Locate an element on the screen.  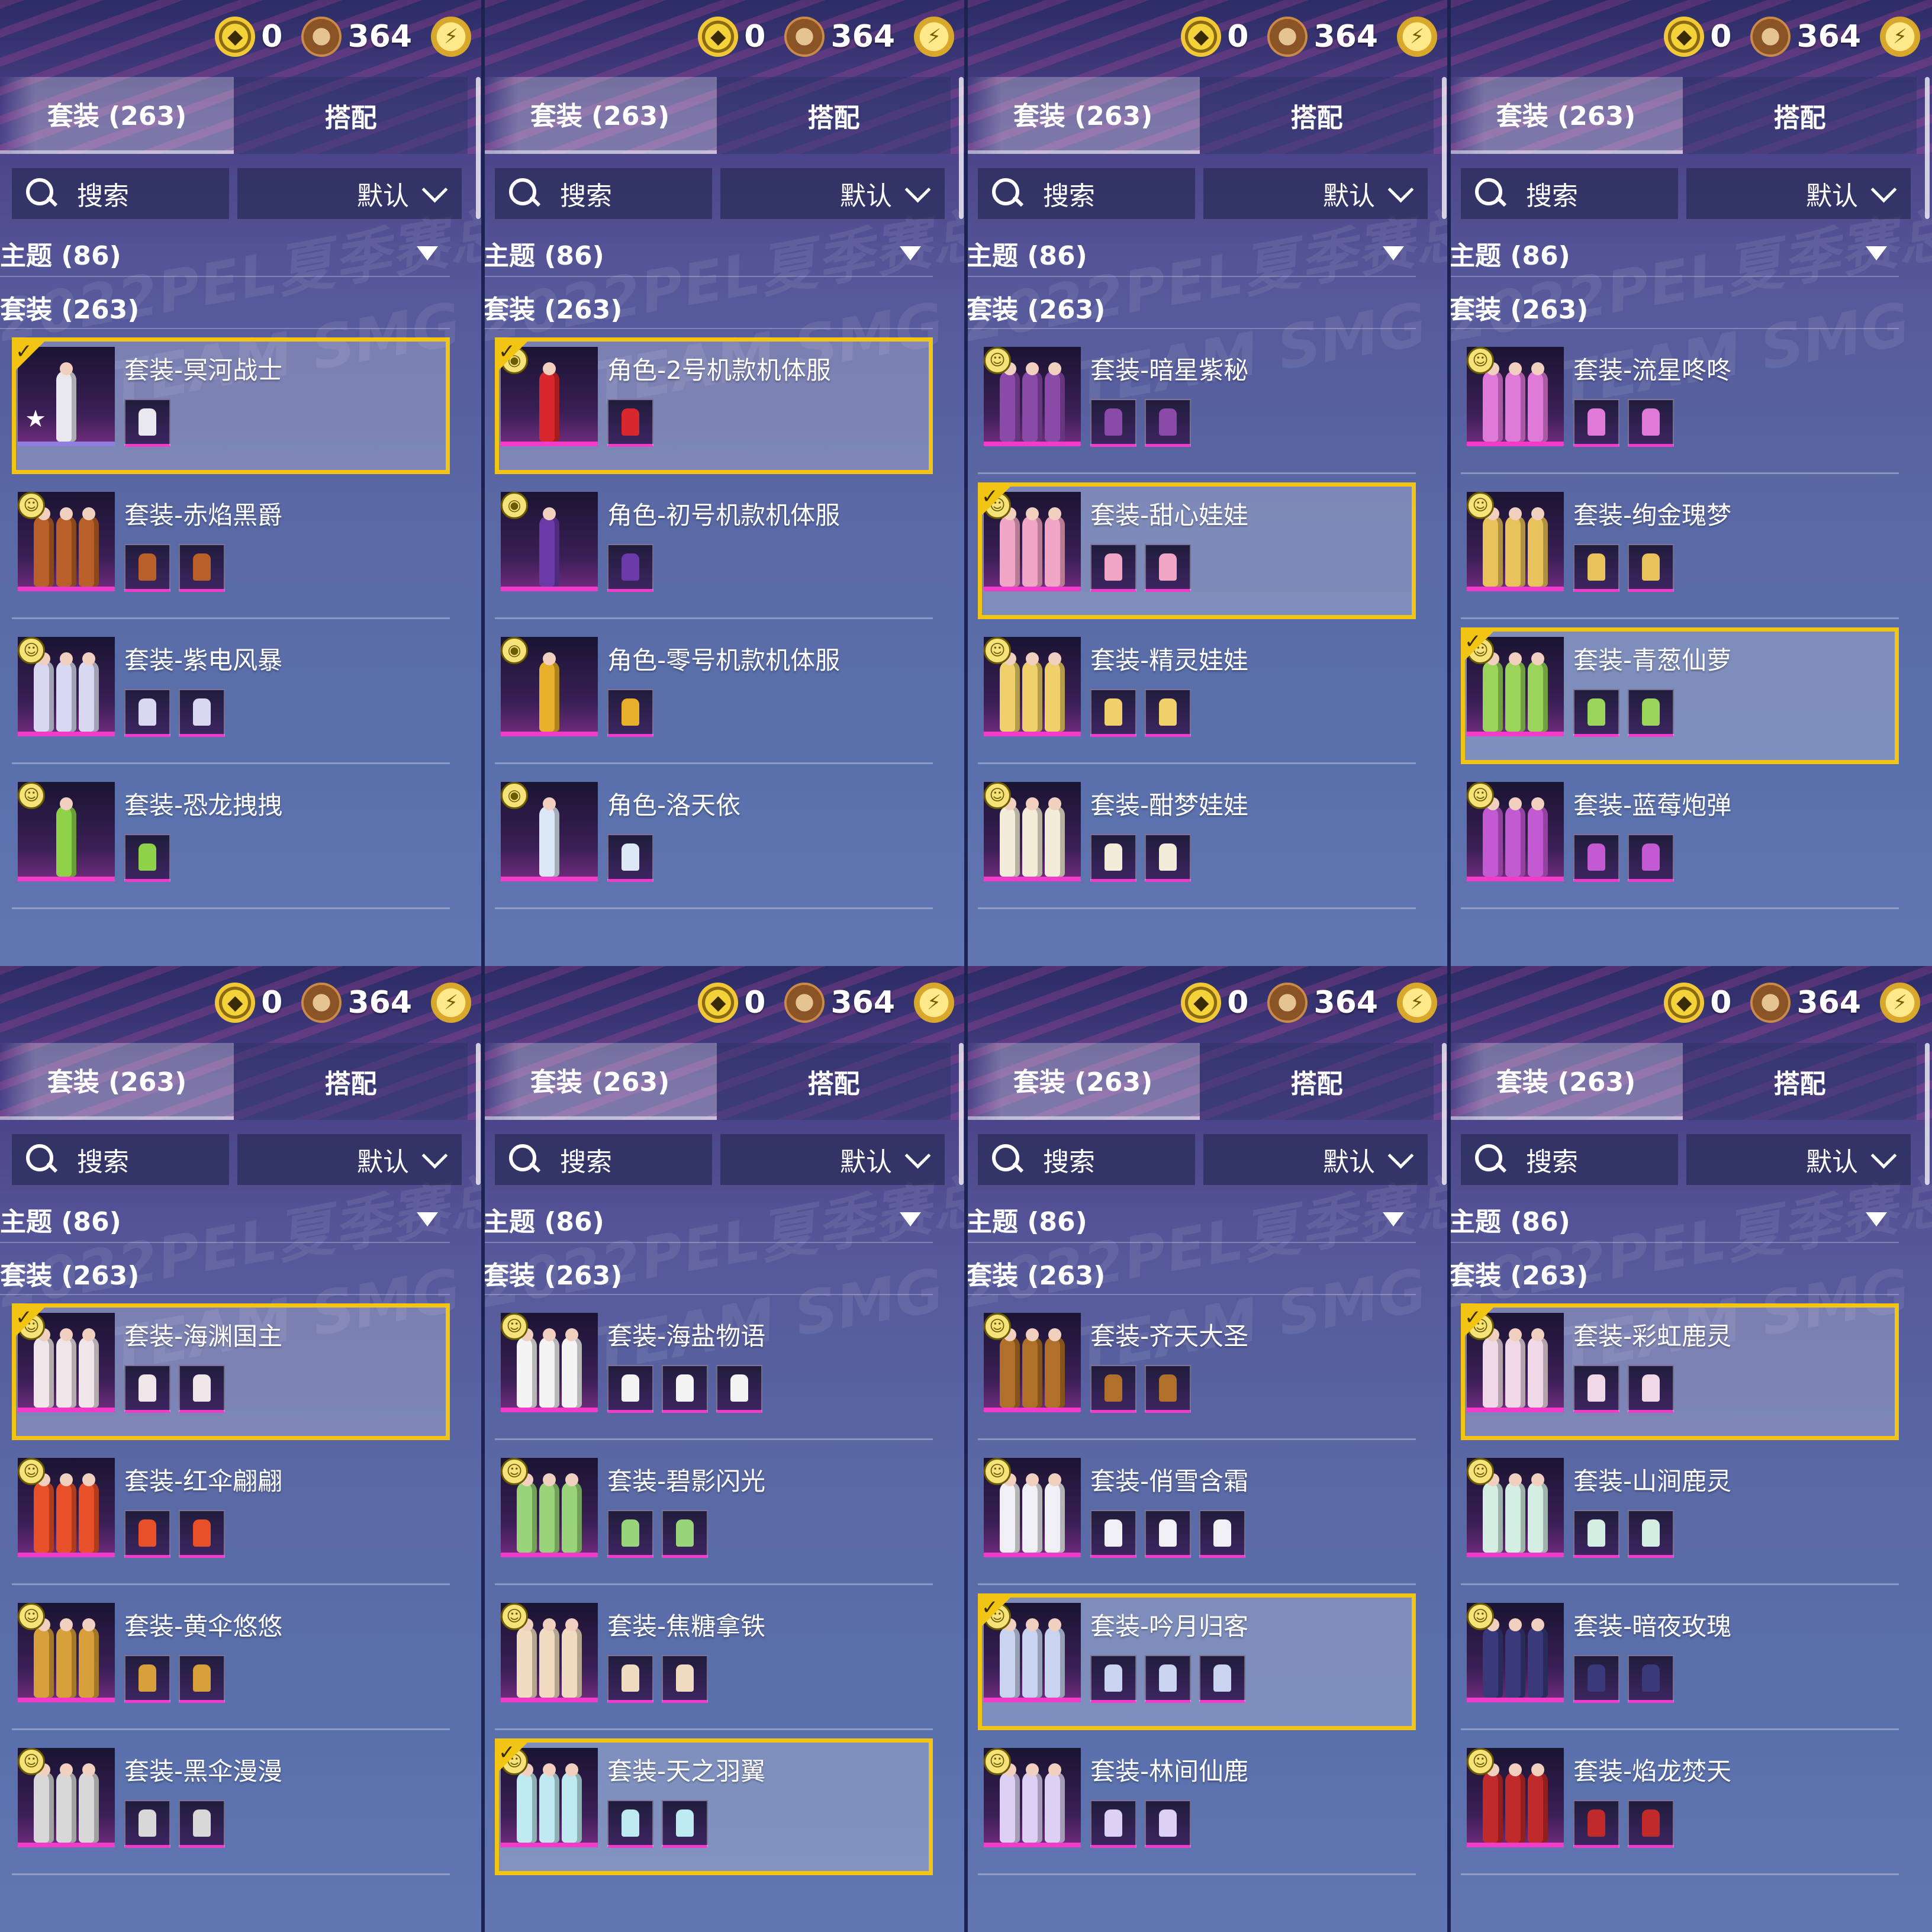
list-item: ☺ 套装-紫电风暴 is located at coordinates (231, 695).